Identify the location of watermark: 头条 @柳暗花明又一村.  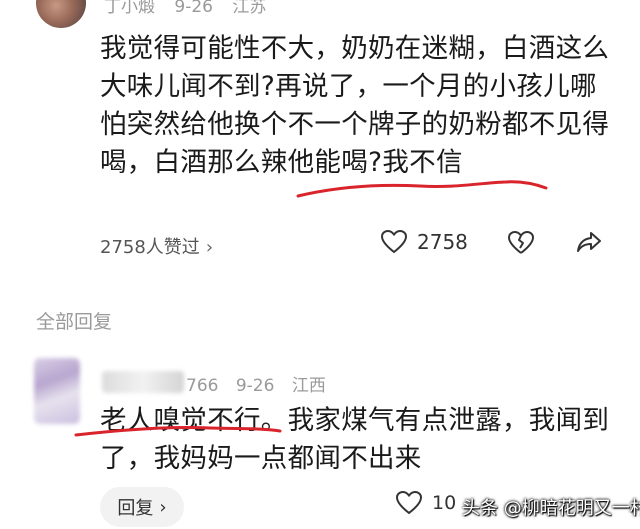
(551, 508).